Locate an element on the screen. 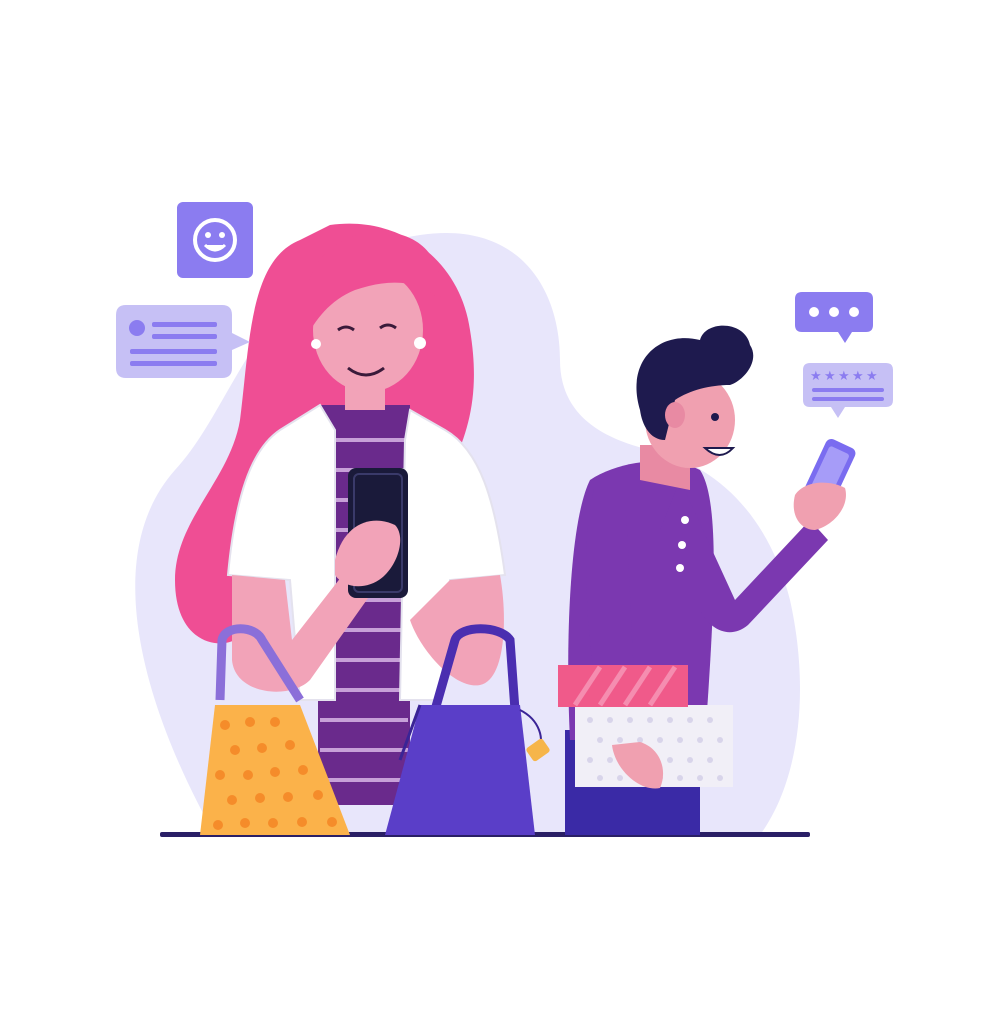 This screenshot has height=1020, width=1000. chat-bubble-icon is located at coordinates (183, 341).